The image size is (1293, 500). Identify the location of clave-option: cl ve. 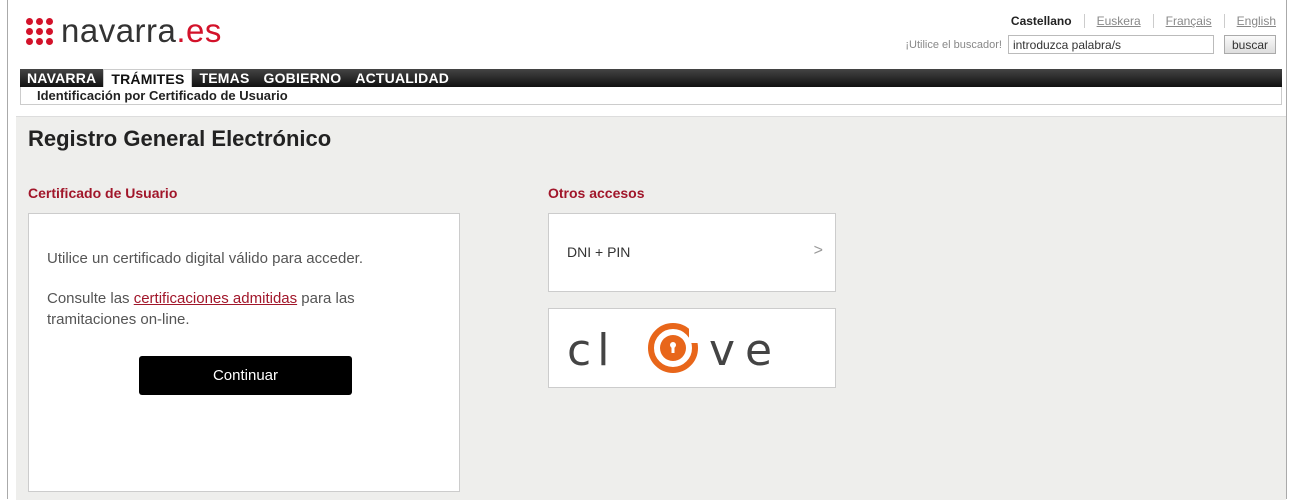
(692, 348).